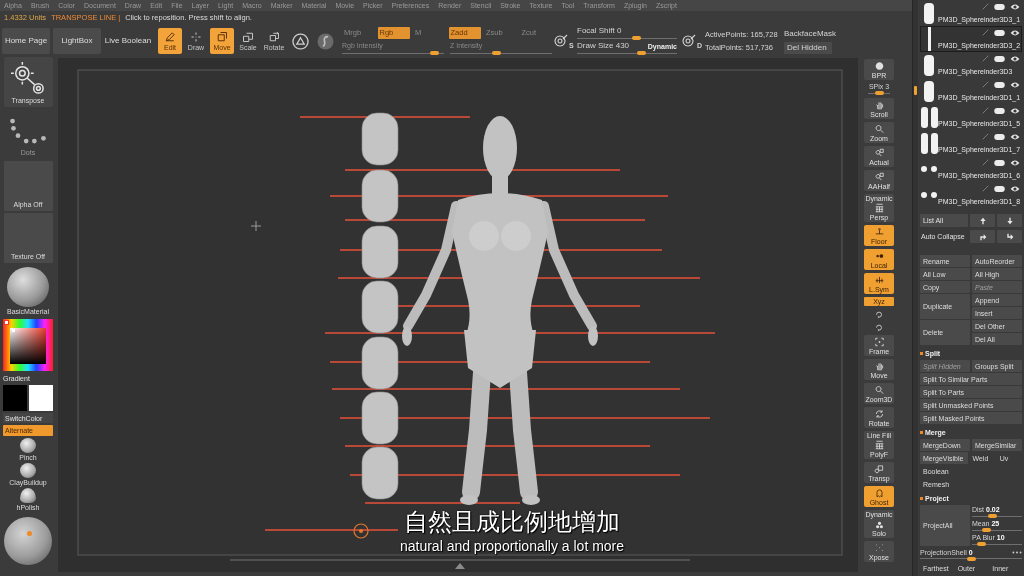 Image resolution: width=1024 pixels, height=576 pixels. Describe the element at coordinates (879, 231) in the screenshot. I see `floor-icon` at that location.